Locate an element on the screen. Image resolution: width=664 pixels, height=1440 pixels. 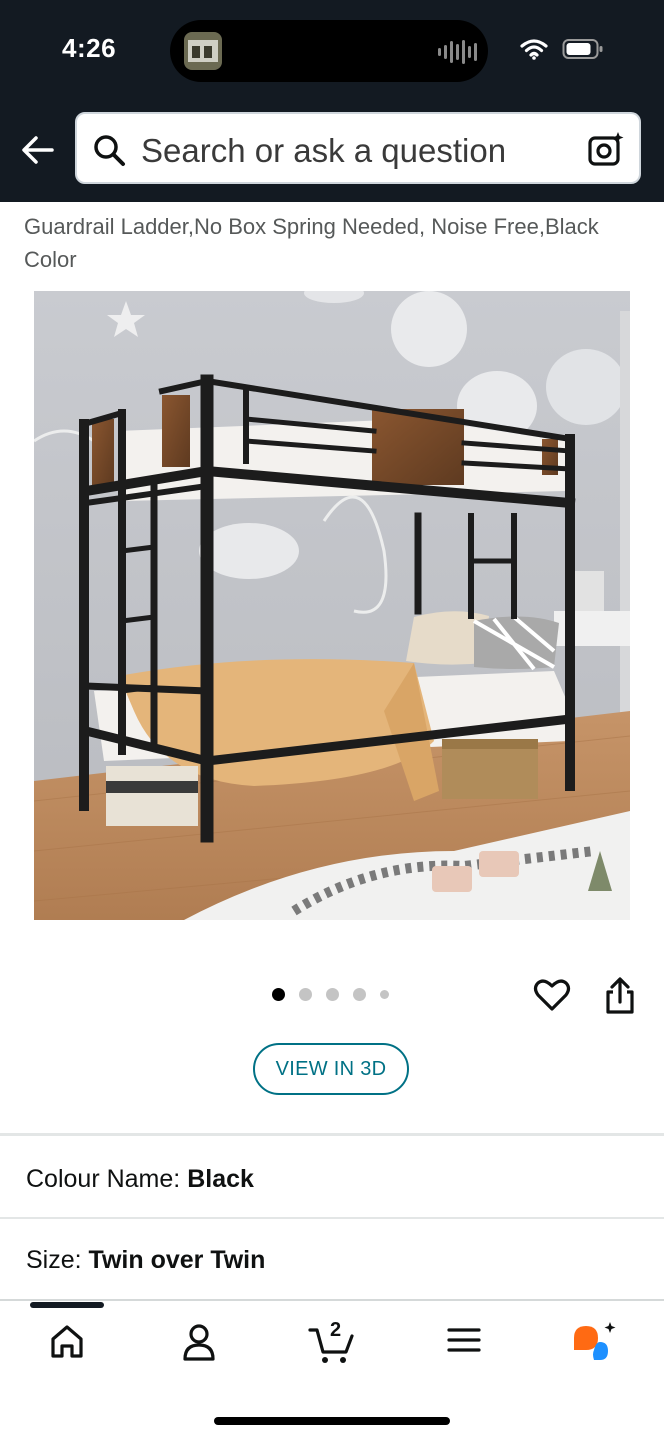
share-icon is located at coordinates (620, 996).